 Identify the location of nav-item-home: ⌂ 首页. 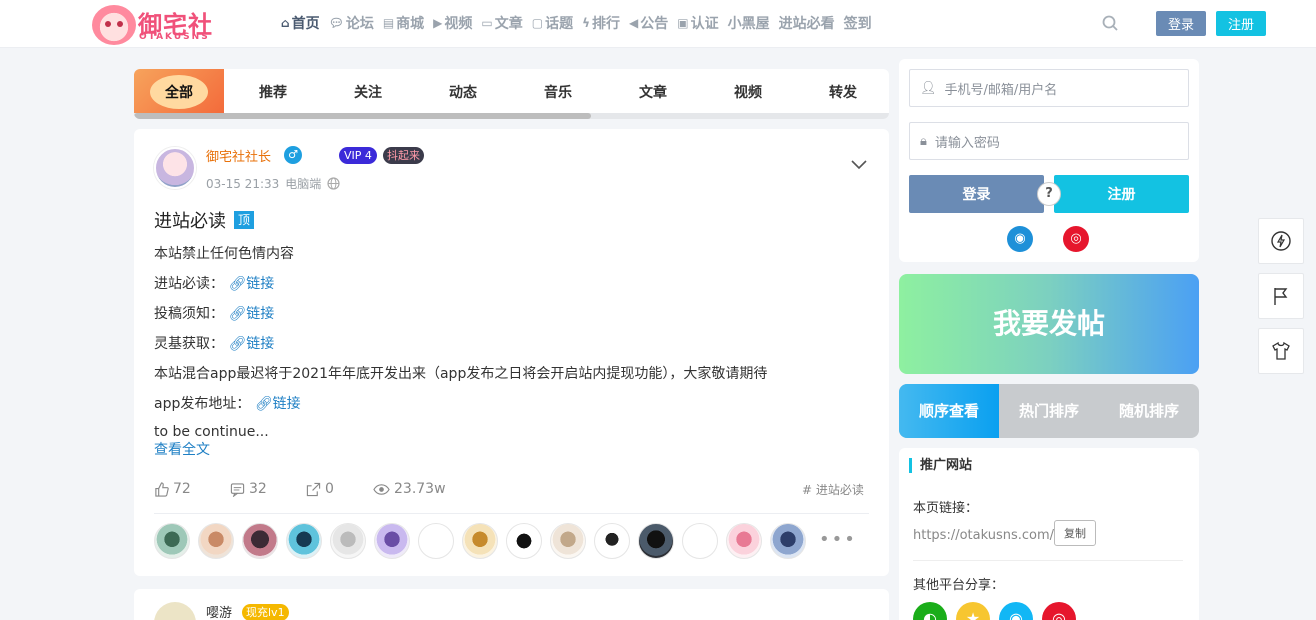
(300, 23).